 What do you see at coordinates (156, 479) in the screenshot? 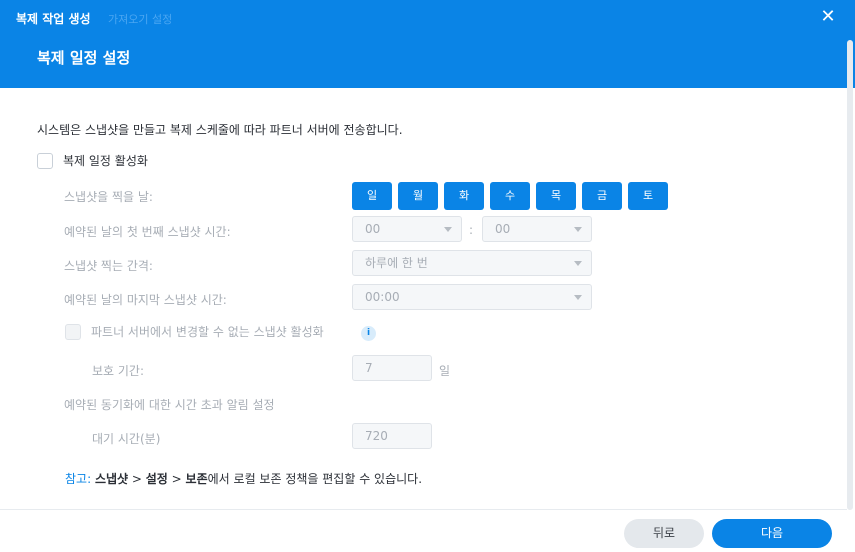
I see `note-settings: 설정` at bounding box center [156, 479].